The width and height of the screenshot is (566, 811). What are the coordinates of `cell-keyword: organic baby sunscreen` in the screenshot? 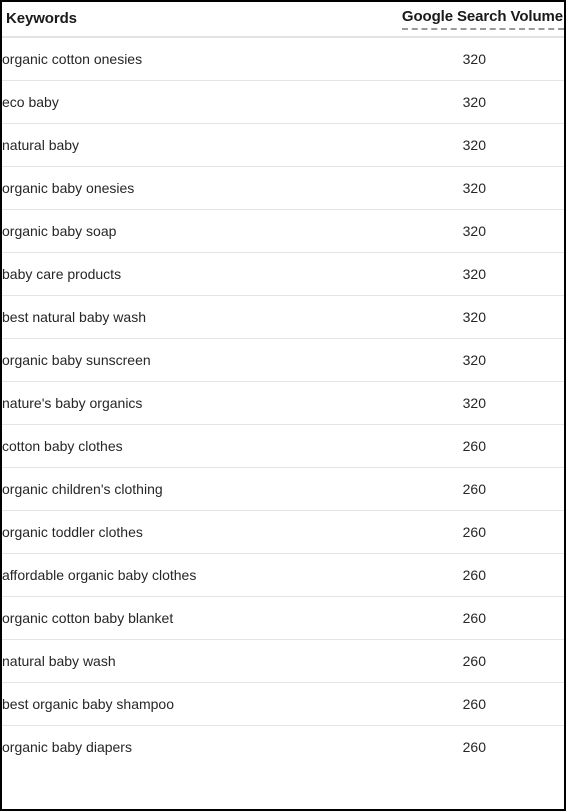 It's located at (187, 360).